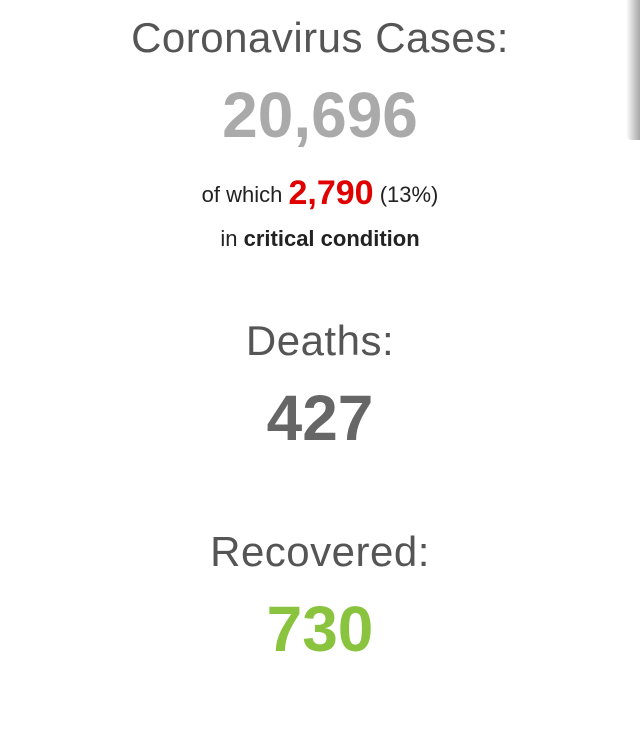  What do you see at coordinates (320, 37) in the screenshot?
I see `cases-label: Coronavirus Cases:` at bounding box center [320, 37].